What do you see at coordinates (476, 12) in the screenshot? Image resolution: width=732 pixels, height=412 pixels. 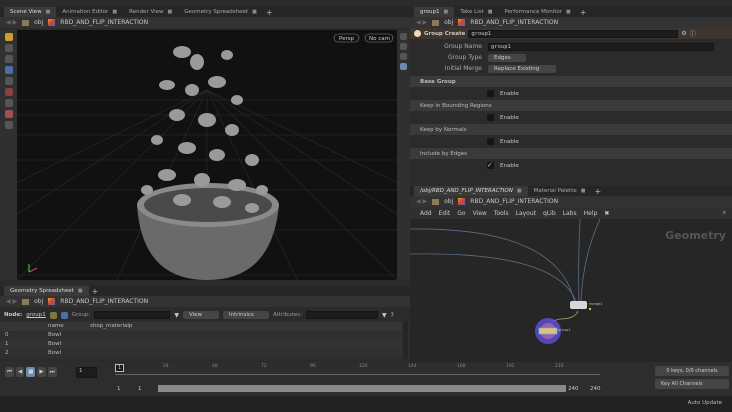 I see `tab-take-list: Take List ■` at bounding box center [476, 12].